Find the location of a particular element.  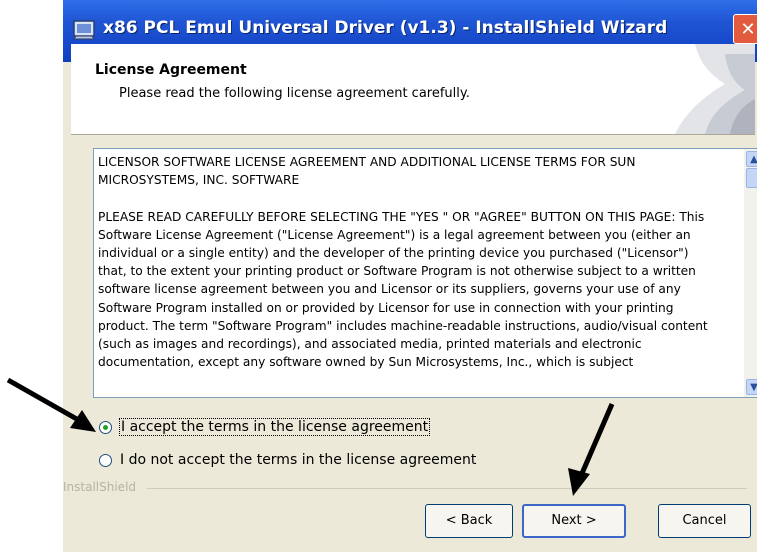

scroll-thumb is located at coordinates (751, 178).